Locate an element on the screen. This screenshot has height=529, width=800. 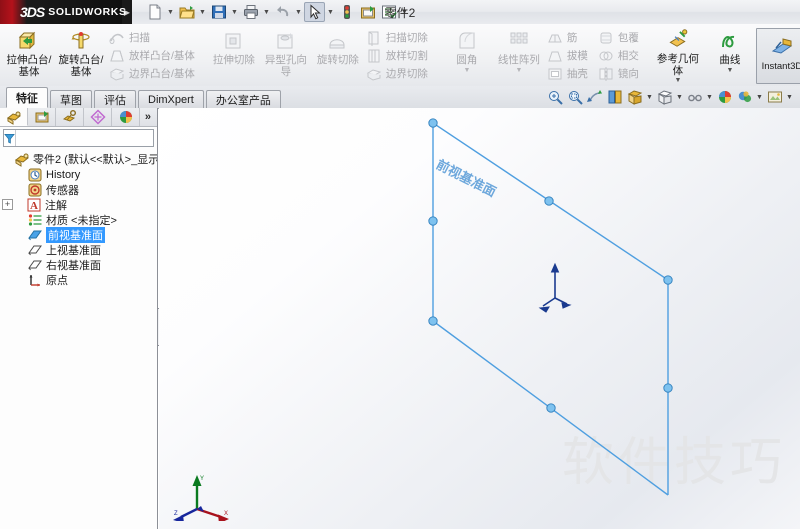
rib-button: 筋 is located at coordinates (568, 37).